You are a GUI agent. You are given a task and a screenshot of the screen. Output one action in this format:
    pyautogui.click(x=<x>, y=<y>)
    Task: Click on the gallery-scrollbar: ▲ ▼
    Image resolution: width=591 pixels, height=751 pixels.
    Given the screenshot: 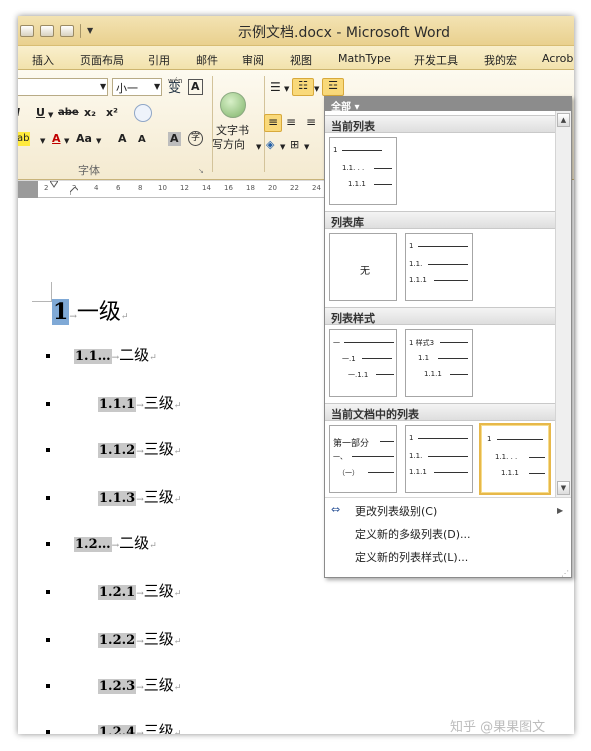 What is the action you would take?
    pyautogui.click(x=563, y=304)
    